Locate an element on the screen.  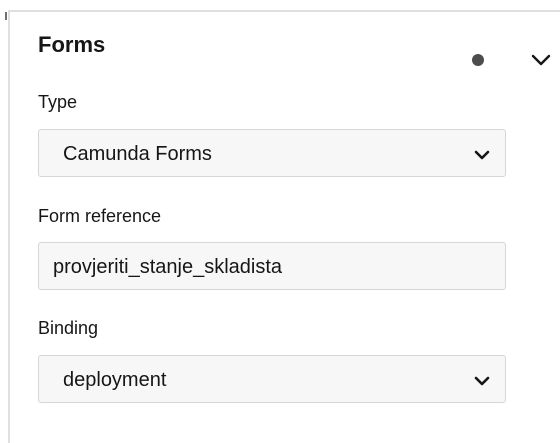
binding-select-value: deployment is located at coordinates (115, 380).